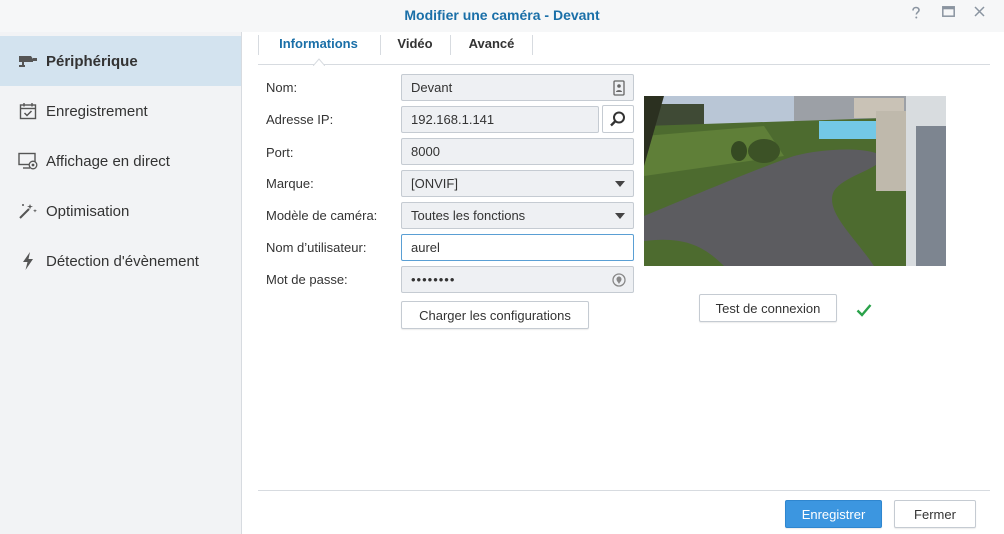  Describe the element at coordinates (981, 14) in the screenshot. I see `close-icon` at that location.